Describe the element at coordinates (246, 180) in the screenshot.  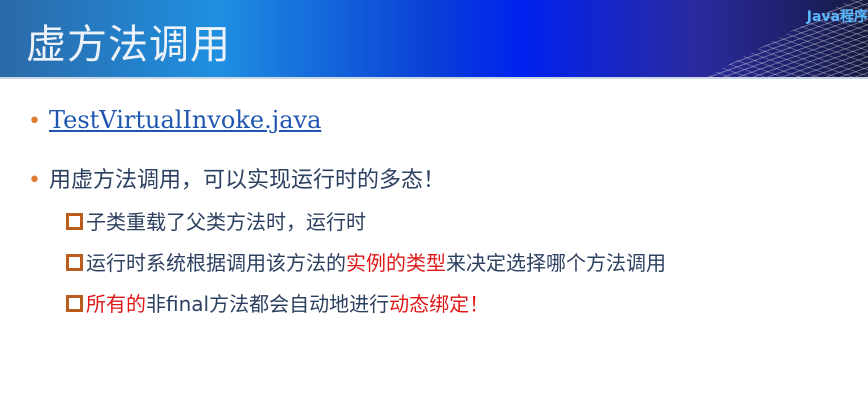
I see `bullet-label: 用虚方法调用，可以实现运行时的多态！` at that location.